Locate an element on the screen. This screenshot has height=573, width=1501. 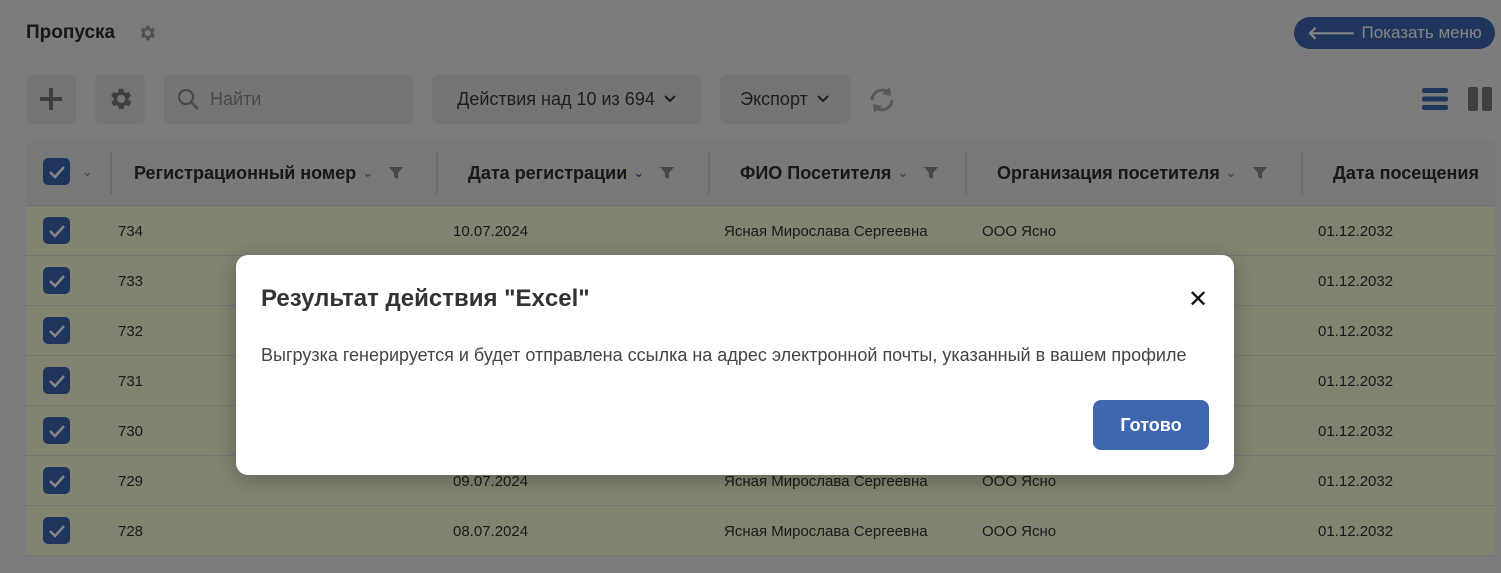
dialog-title: Результат действия "Excel" is located at coordinates (425, 298).